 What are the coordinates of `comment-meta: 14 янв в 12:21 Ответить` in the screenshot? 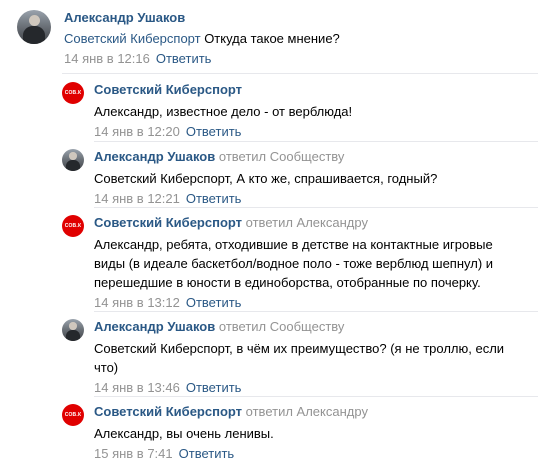 It's located at (265, 199).